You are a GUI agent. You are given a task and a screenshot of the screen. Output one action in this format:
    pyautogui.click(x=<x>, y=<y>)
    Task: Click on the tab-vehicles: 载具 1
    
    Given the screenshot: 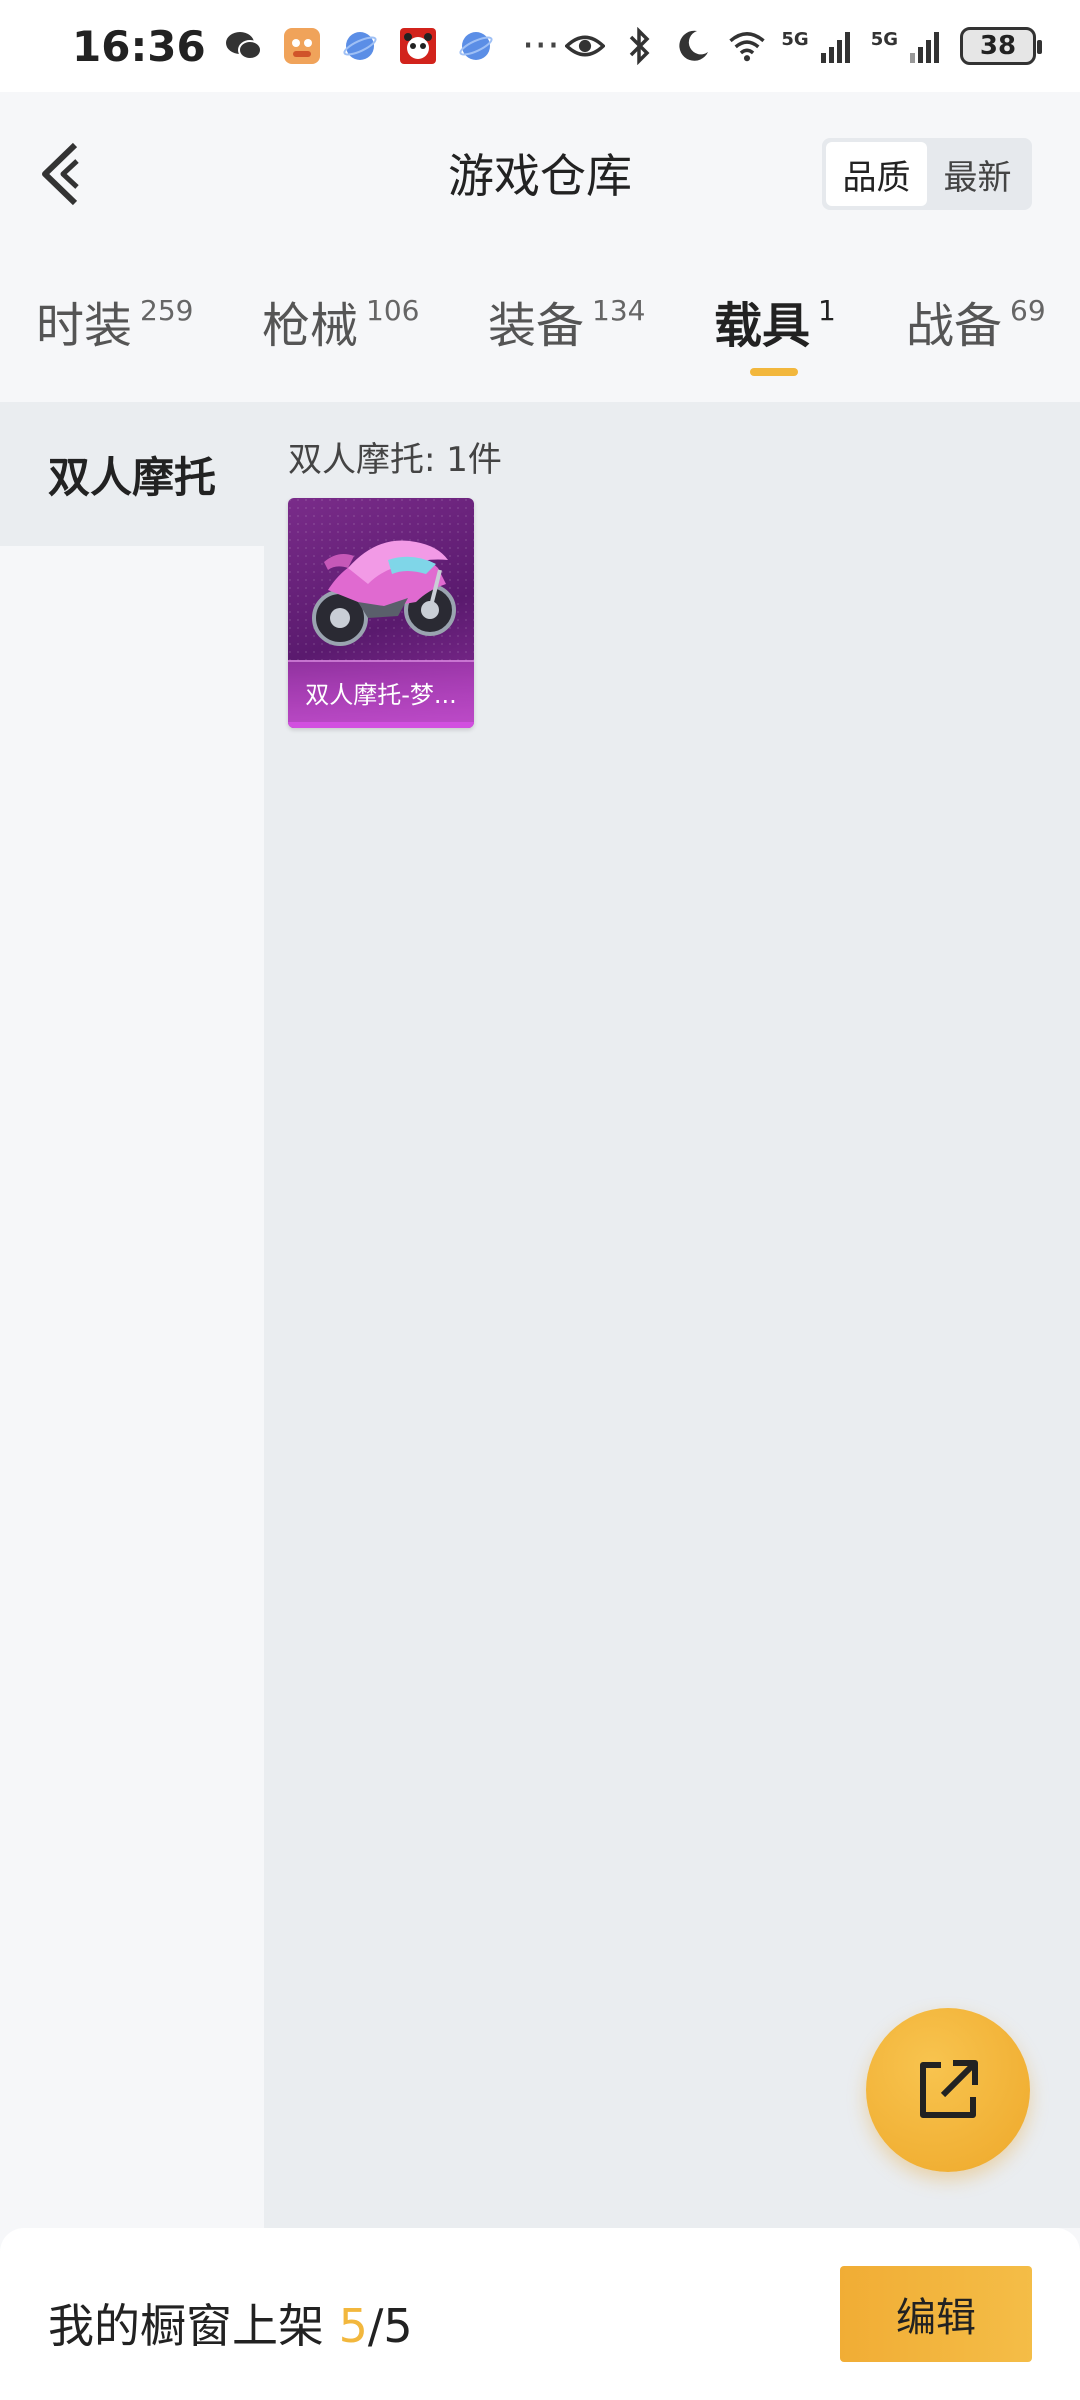 What is the action you would take?
    pyautogui.click(x=775, y=326)
    